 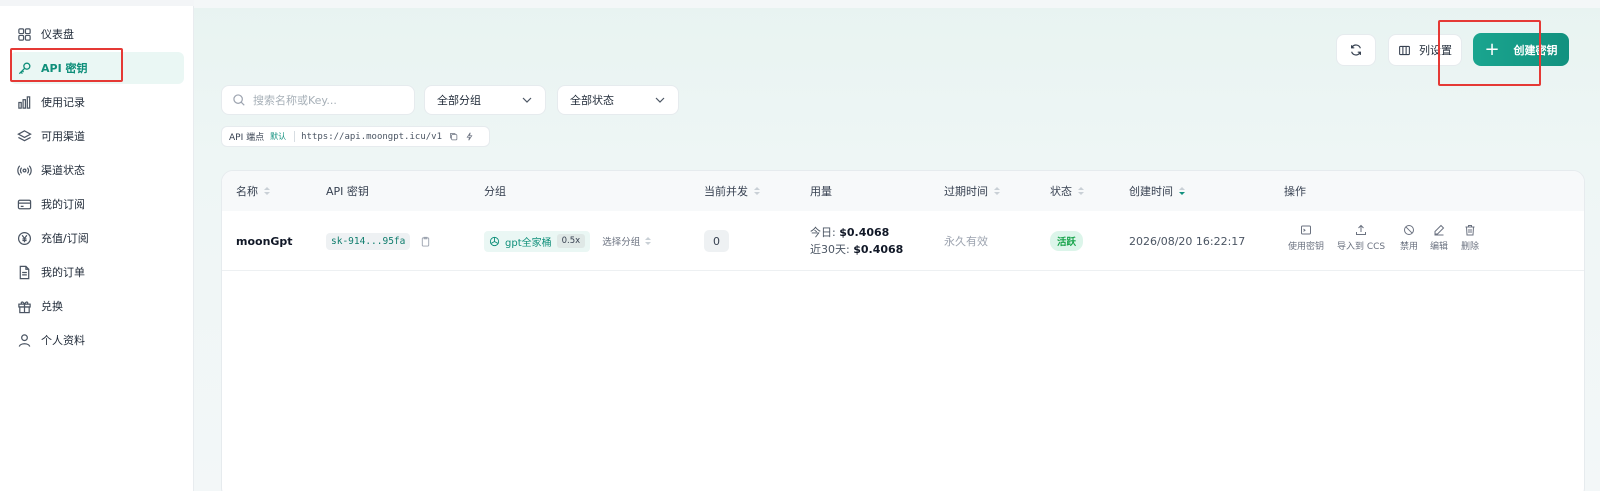 What do you see at coordinates (63, 340) in the screenshot?
I see `sidebar-item-label: 个人资料` at bounding box center [63, 340].